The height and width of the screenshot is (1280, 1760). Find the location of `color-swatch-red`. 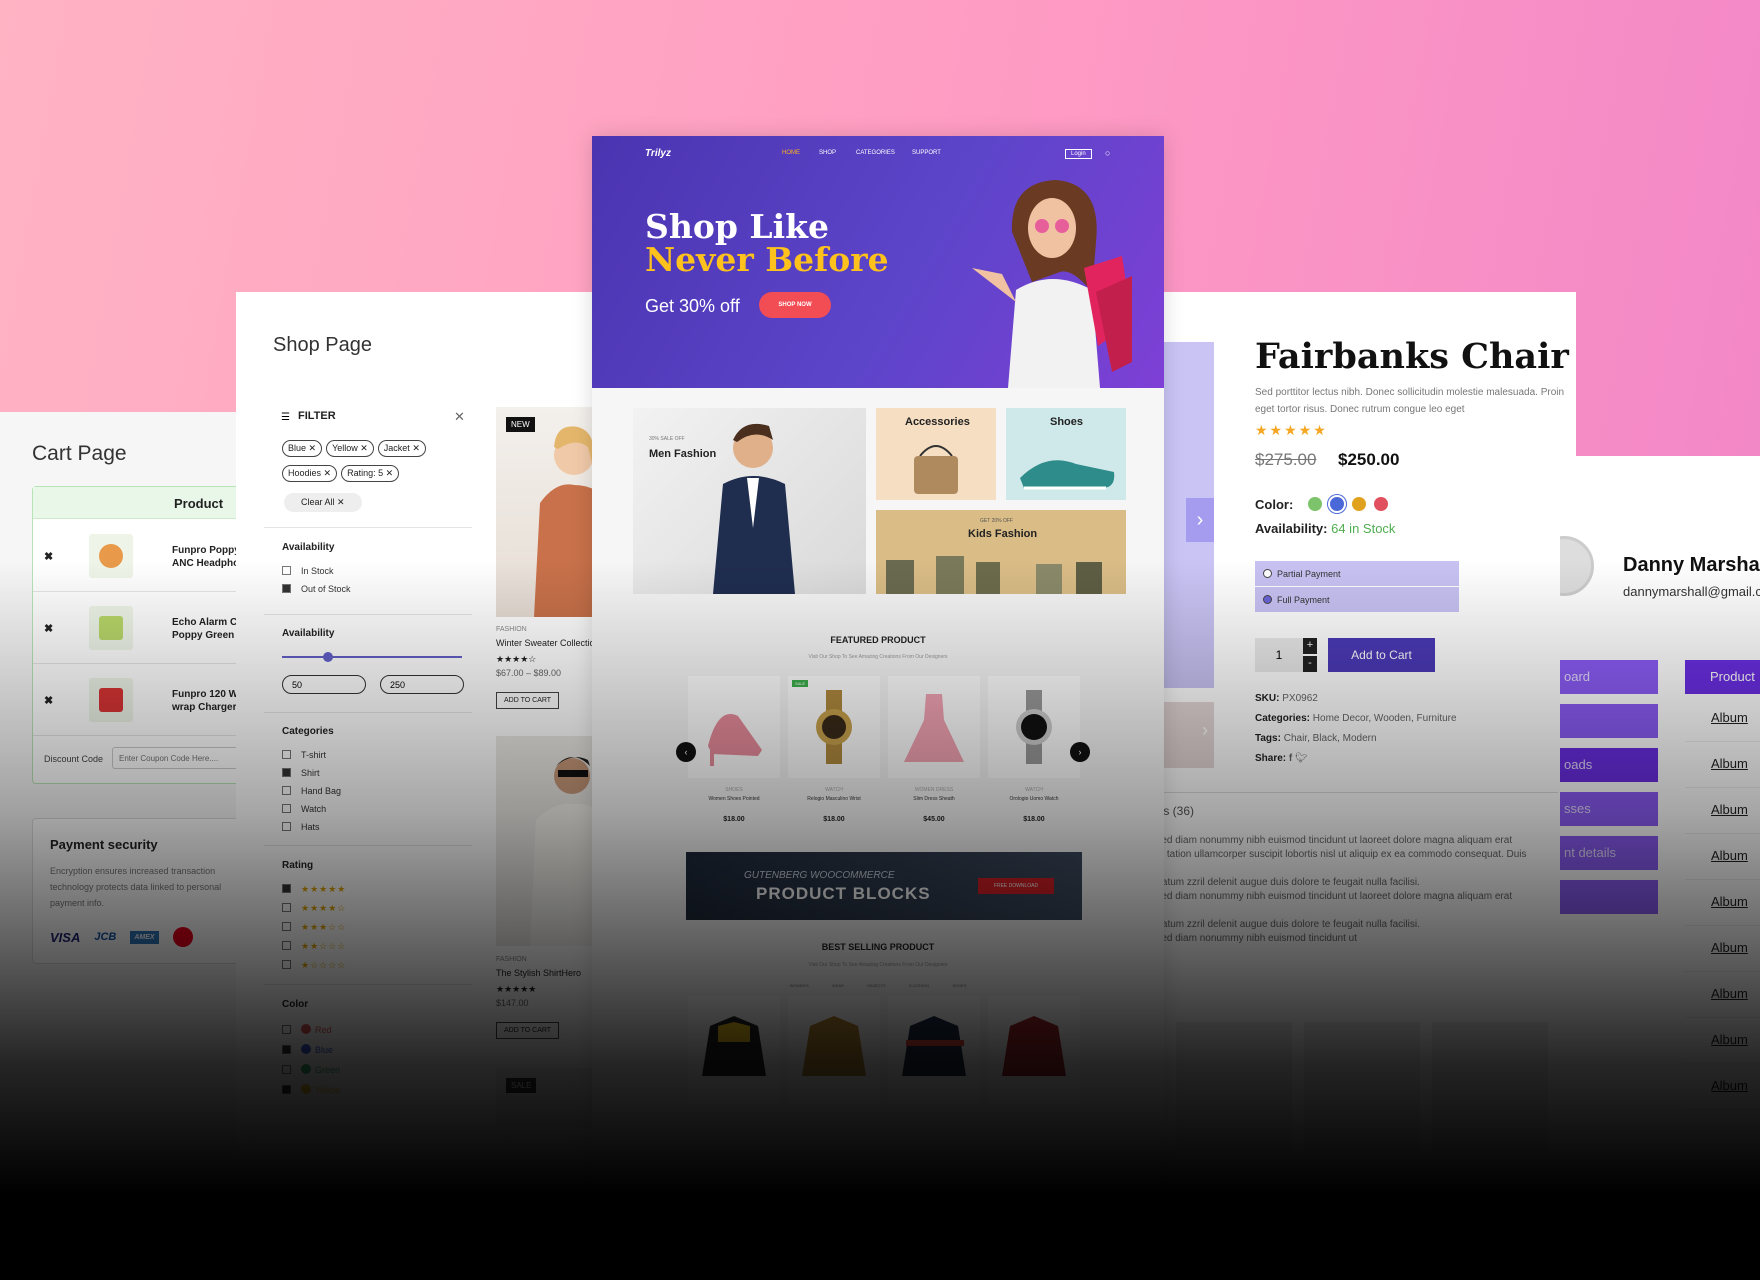

color-swatch-red is located at coordinates (1381, 504).